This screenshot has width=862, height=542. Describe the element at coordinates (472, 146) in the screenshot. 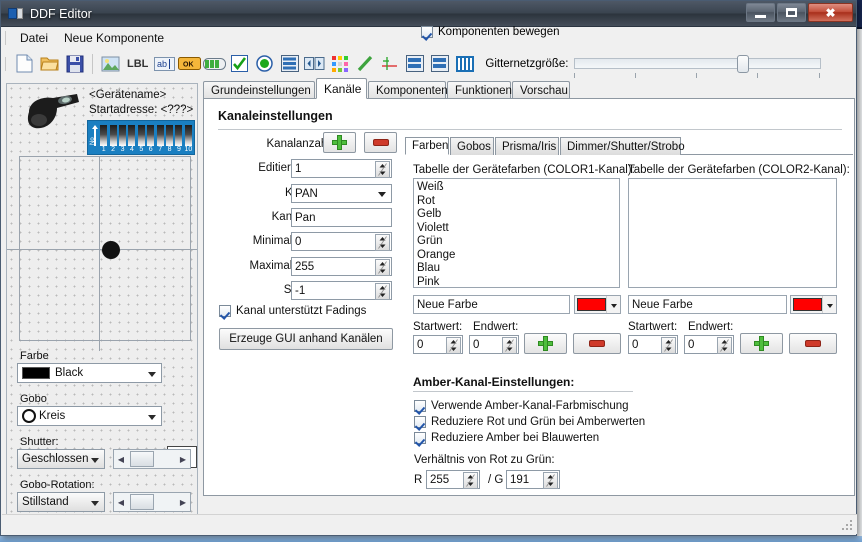

I see `inner-tab-gobos: Gobos` at that location.